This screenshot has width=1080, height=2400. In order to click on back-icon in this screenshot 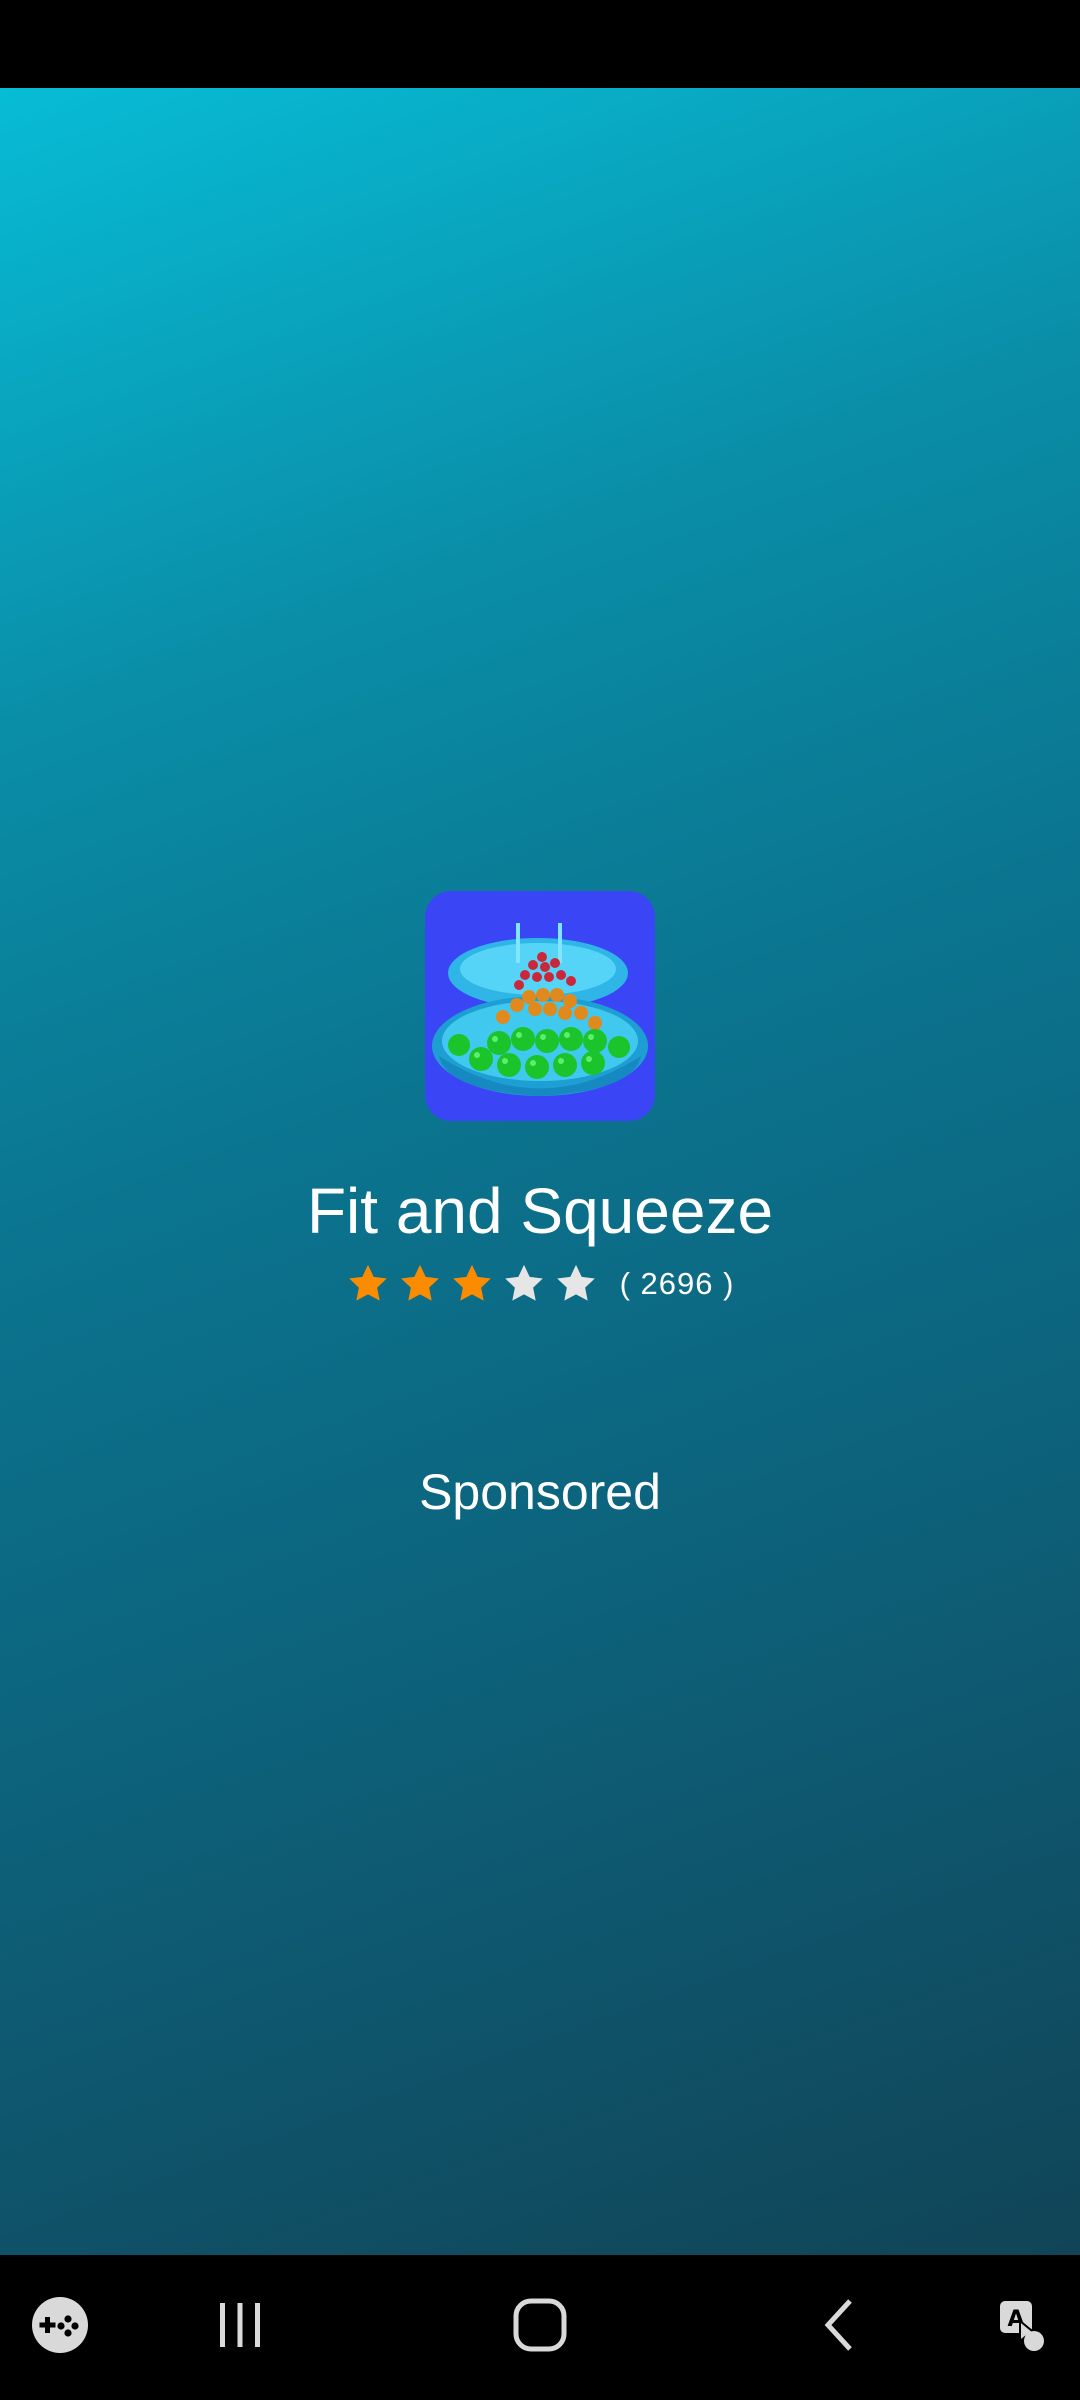, I will do `click(840, 2327)`.